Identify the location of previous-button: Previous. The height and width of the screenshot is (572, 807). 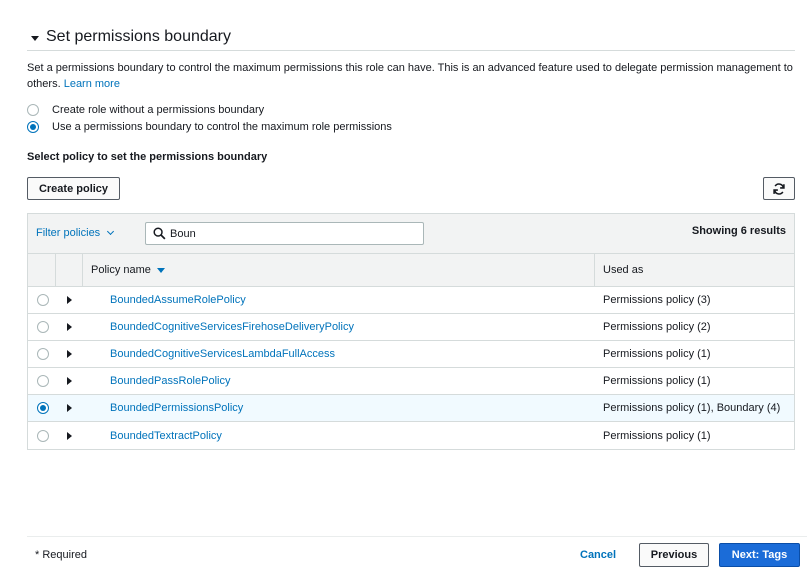
(674, 555).